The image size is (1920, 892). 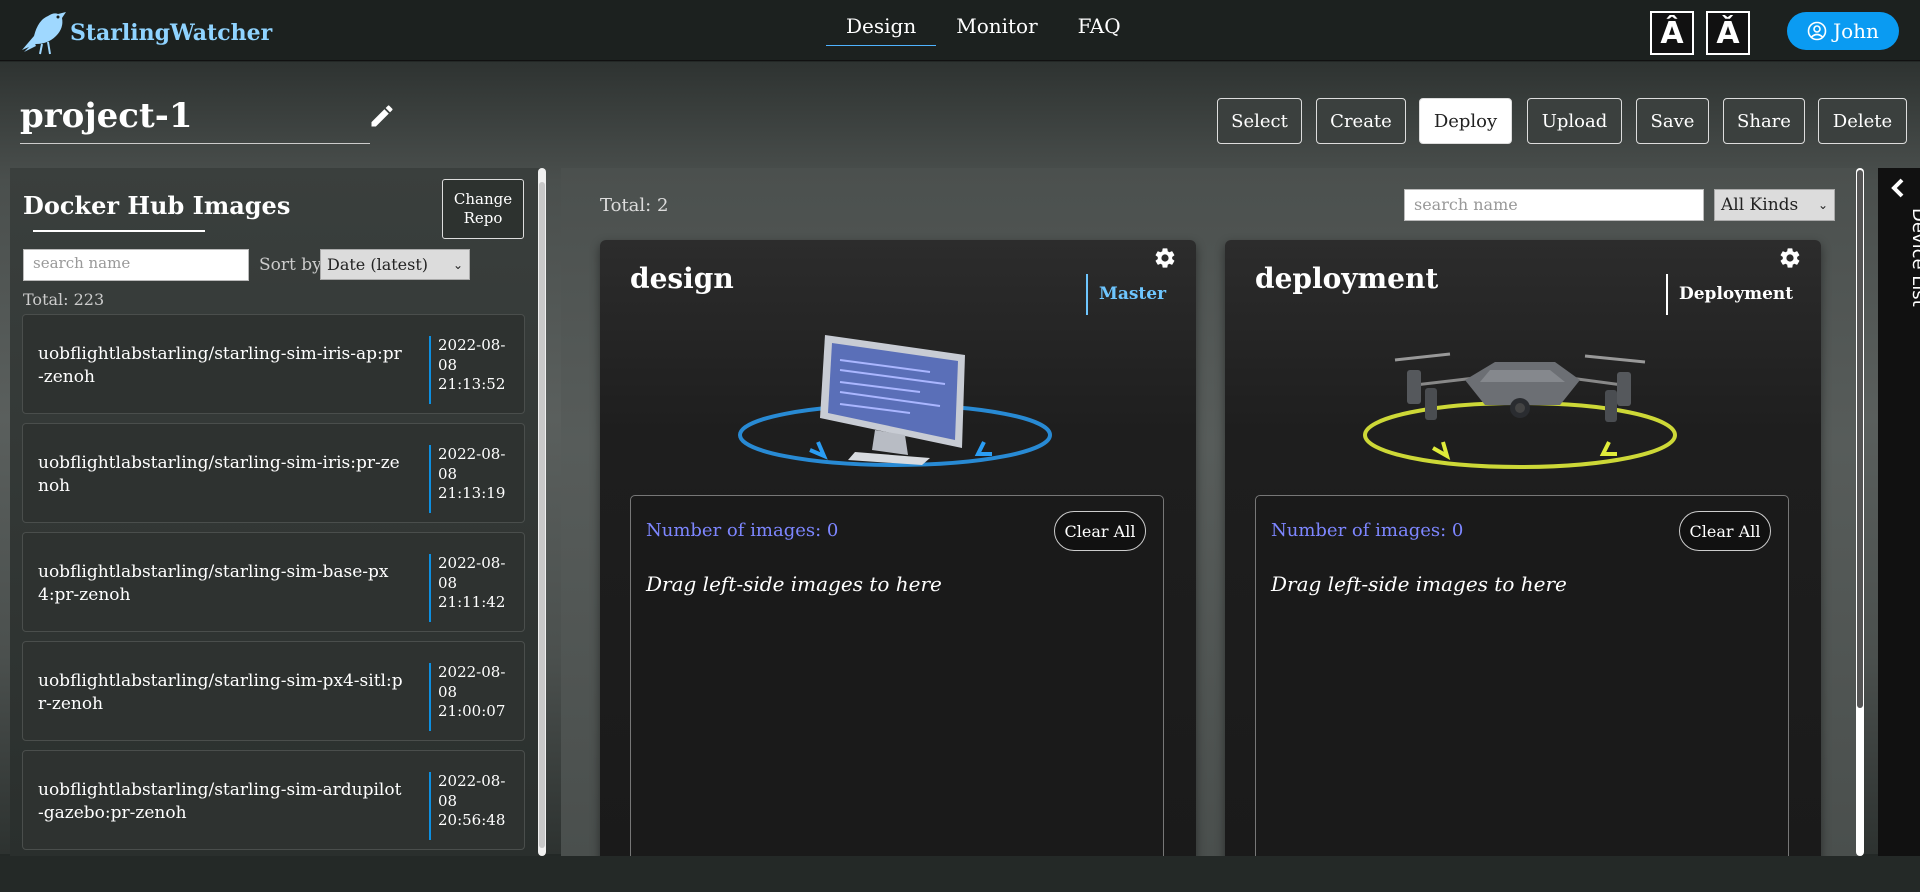 I want to click on image-date: 2022-08-08 21:11:42, so click(x=471, y=588).